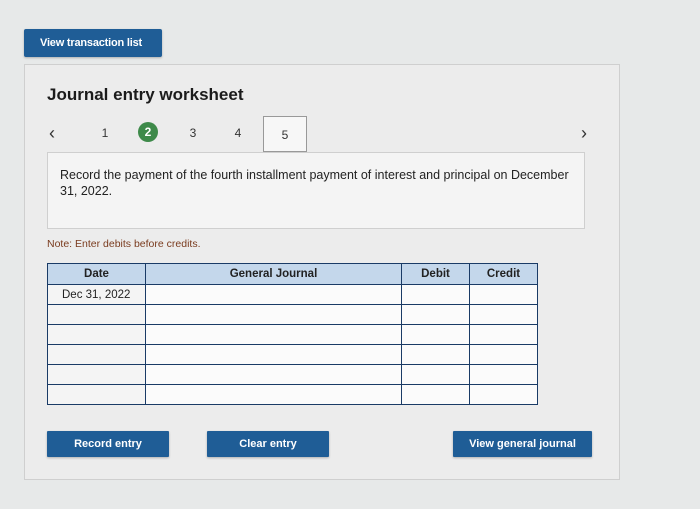  Describe the element at coordinates (435, 274) in the screenshot. I see `debit-header: Debit` at that location.